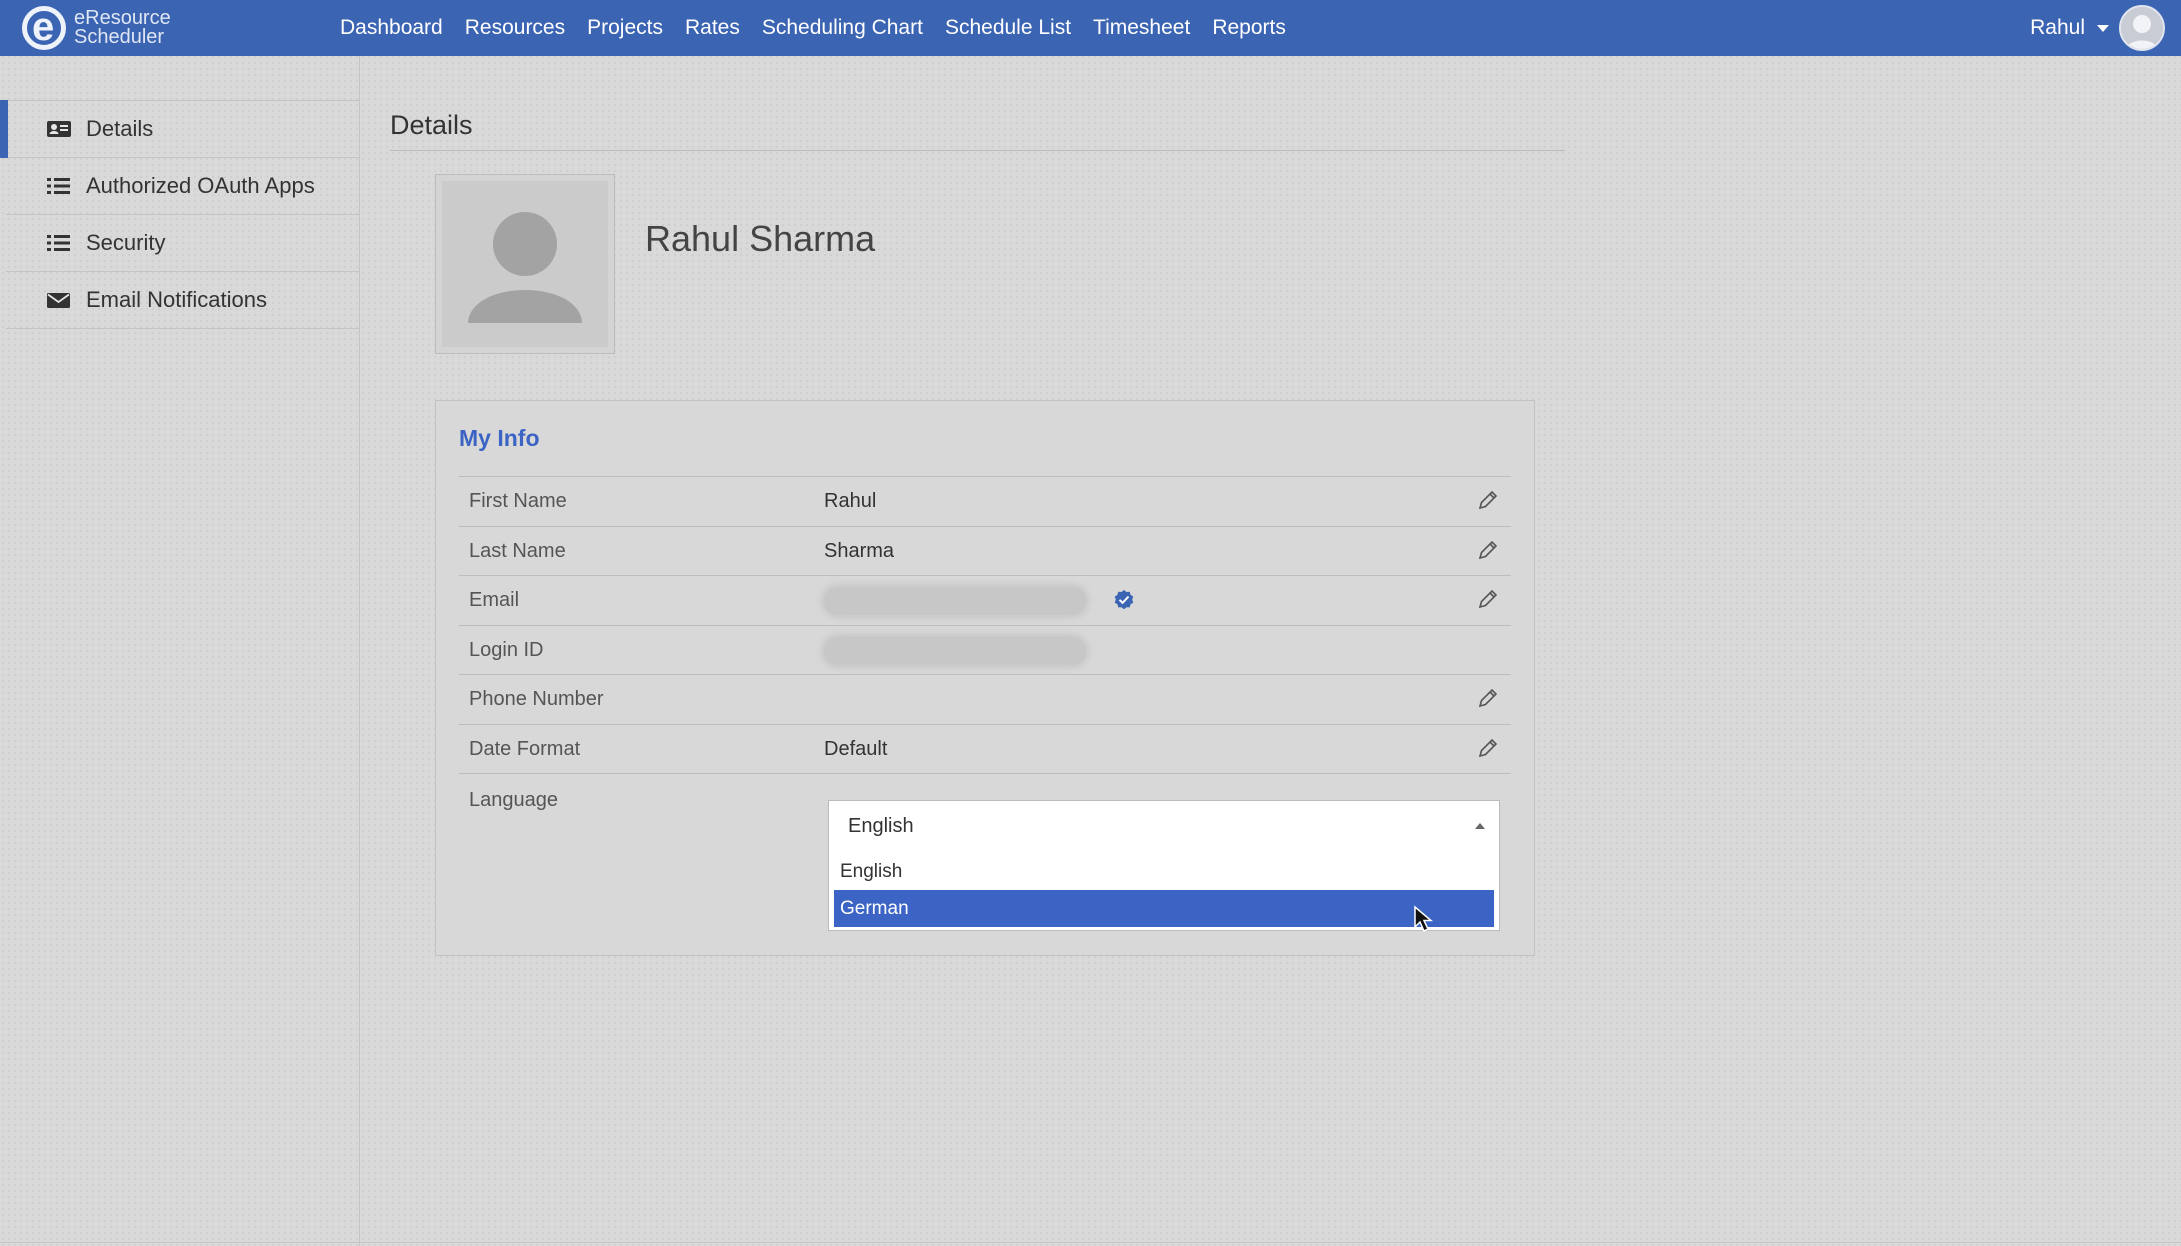  Describe the element at coordinates (126, 242) in the screenshot. I see `sidebar-item-label: Security` at that location.